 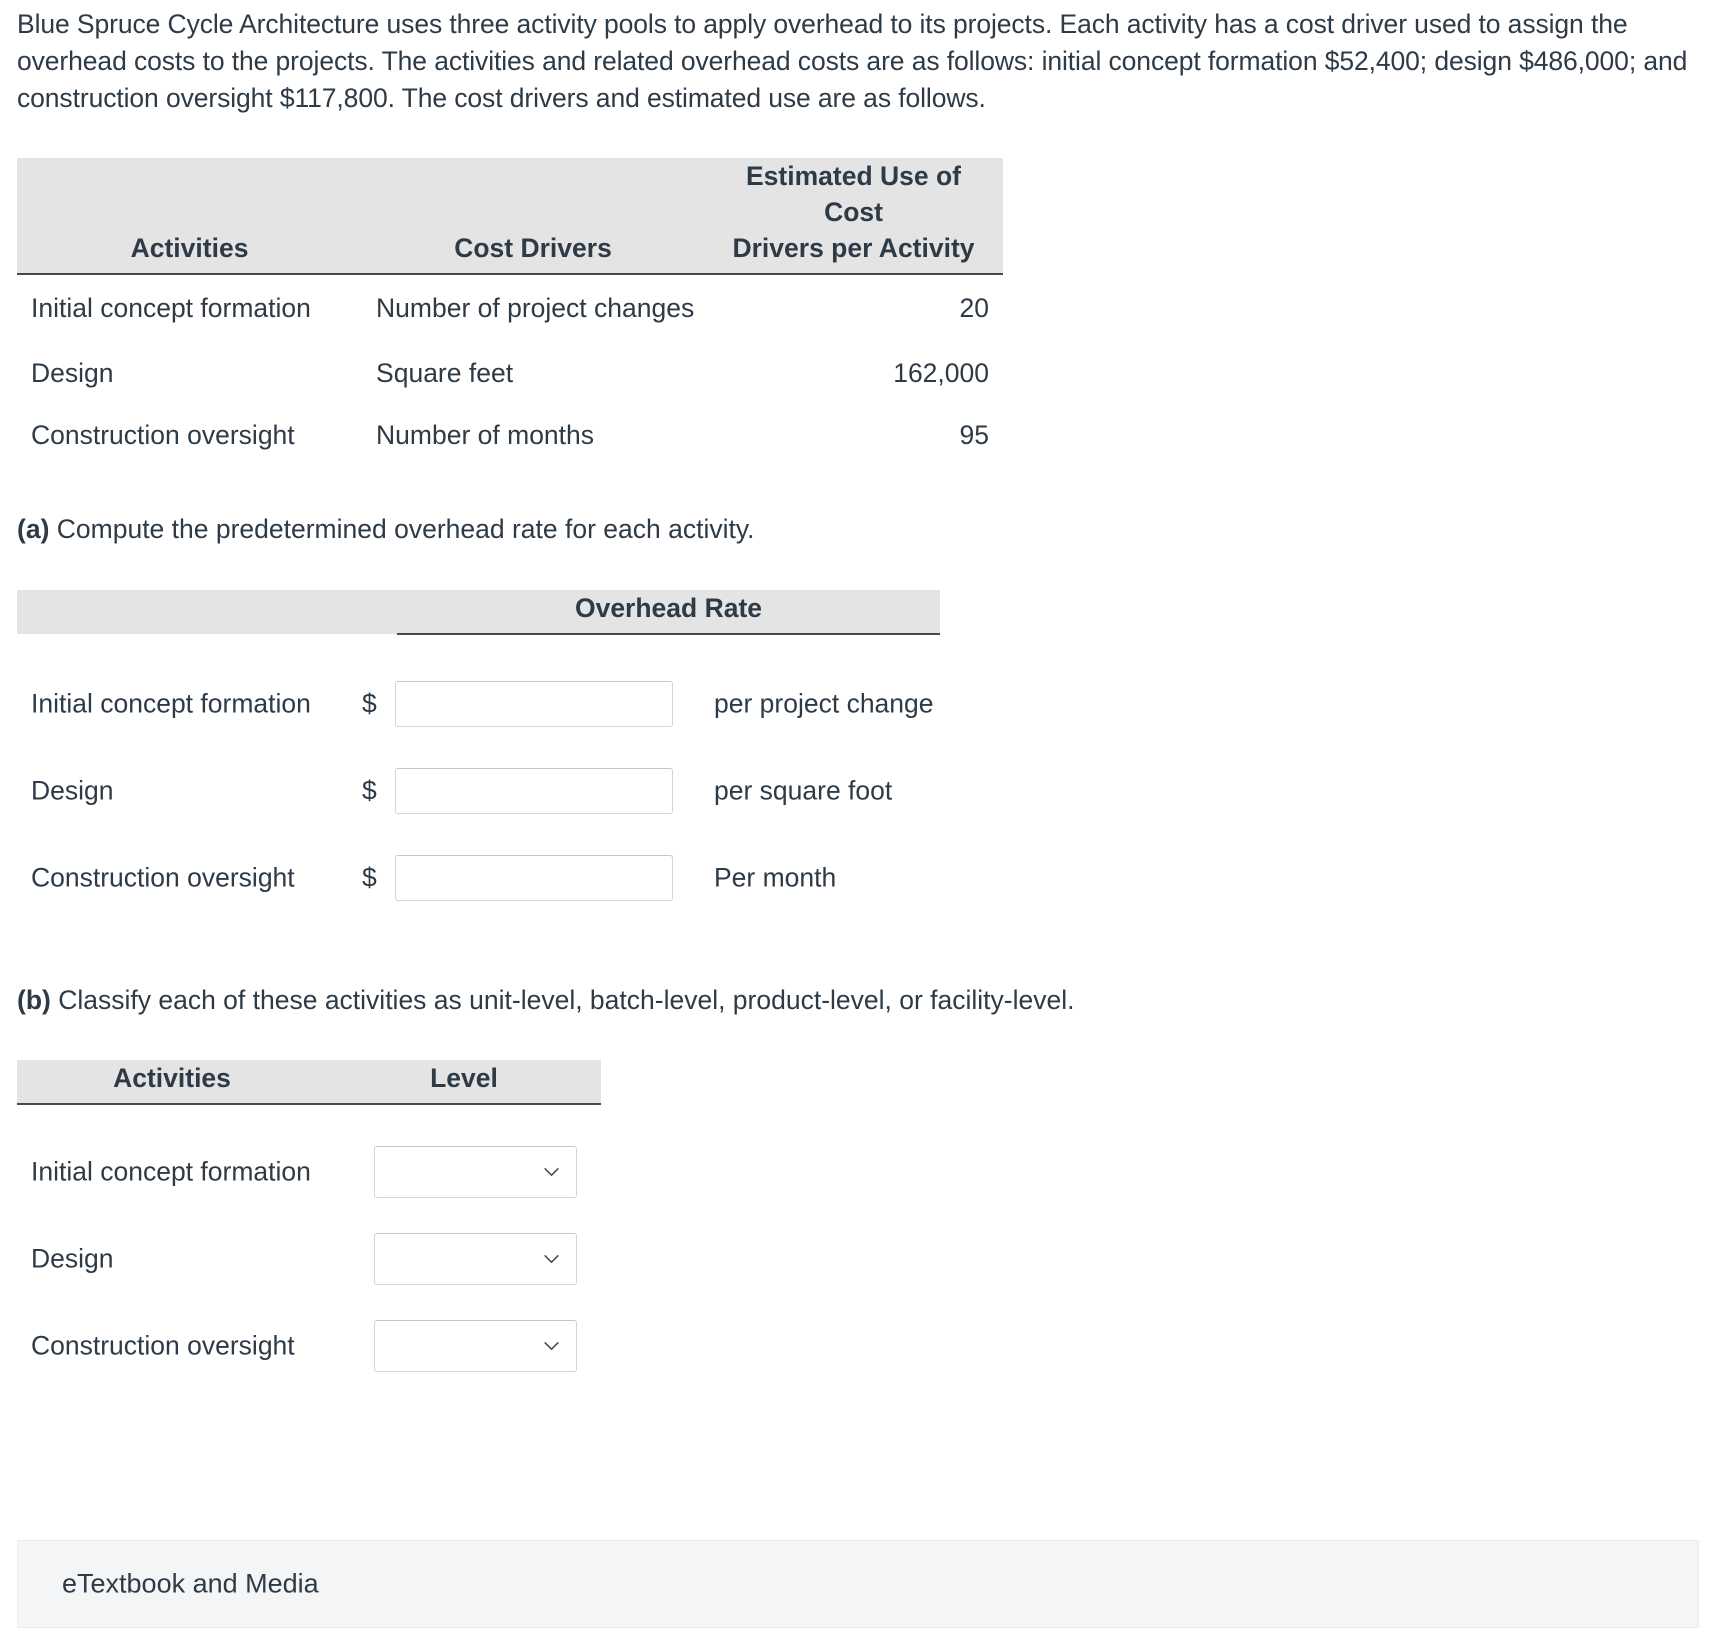 What do you see at coordinates (824, 703) in the screenshot?
I see `row-unit-initial-concept-formation: per project change` at bounding box center [824, 703].